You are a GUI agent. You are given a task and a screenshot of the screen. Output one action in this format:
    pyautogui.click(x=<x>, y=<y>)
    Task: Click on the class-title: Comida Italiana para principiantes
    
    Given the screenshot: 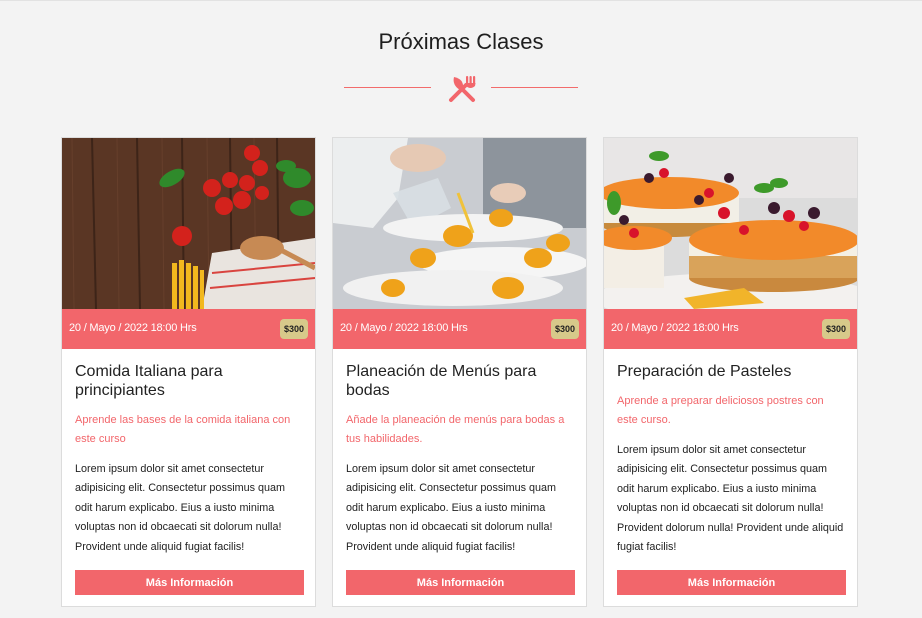 What is the action you would take?
    pyautogui.click(x=149, y=381)
    